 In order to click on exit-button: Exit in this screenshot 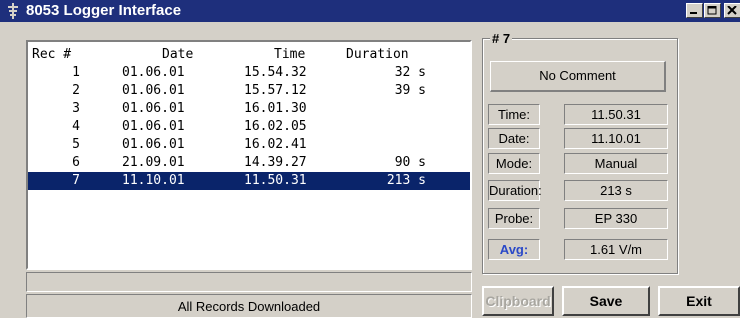, I will do `click(699, 301)`.